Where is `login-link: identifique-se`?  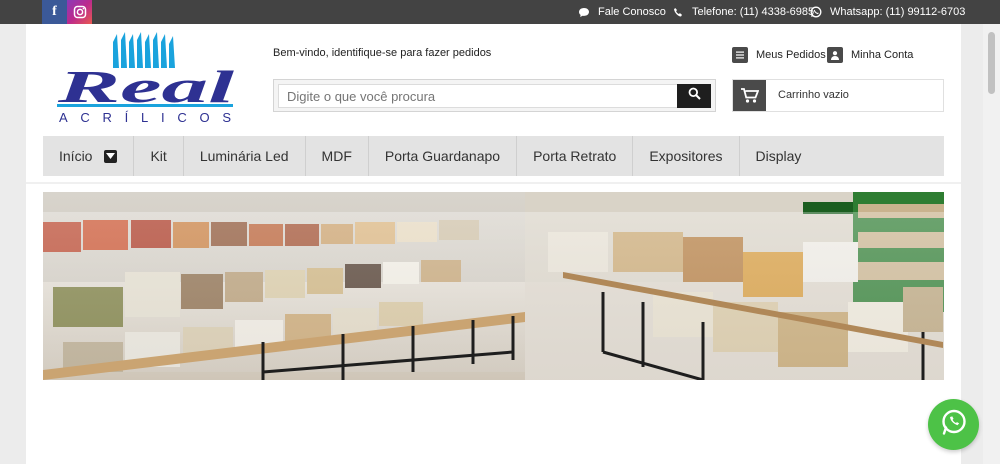
login-link: identifique-se is located at coordinates (364, 53).